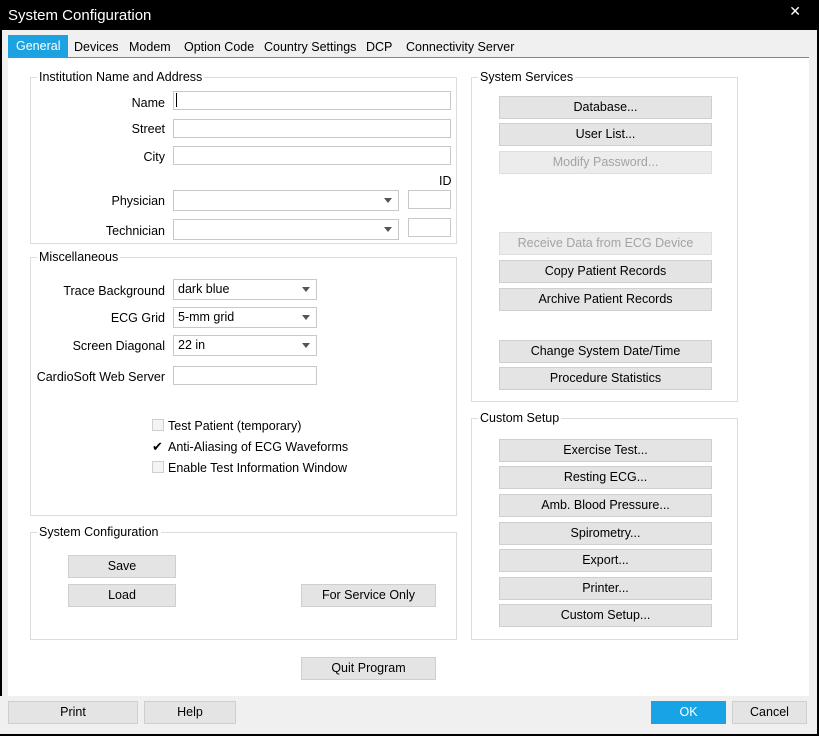 This screenshot has width=819, height=736. I want to click on save-button: Save, so click(122, 566).